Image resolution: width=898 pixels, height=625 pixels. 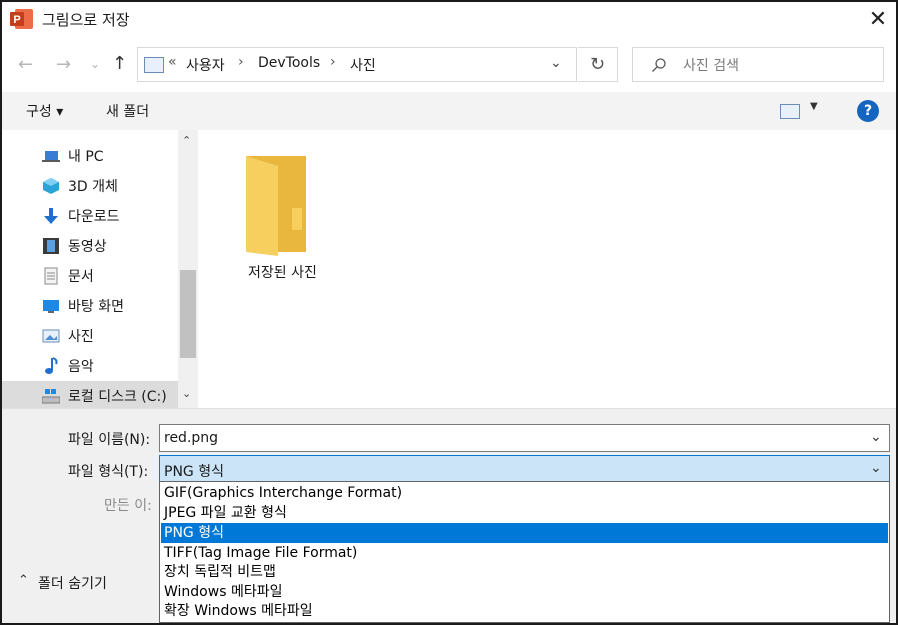 I want to click on nav-item-documents: 문서, so click(x=68, y=276).